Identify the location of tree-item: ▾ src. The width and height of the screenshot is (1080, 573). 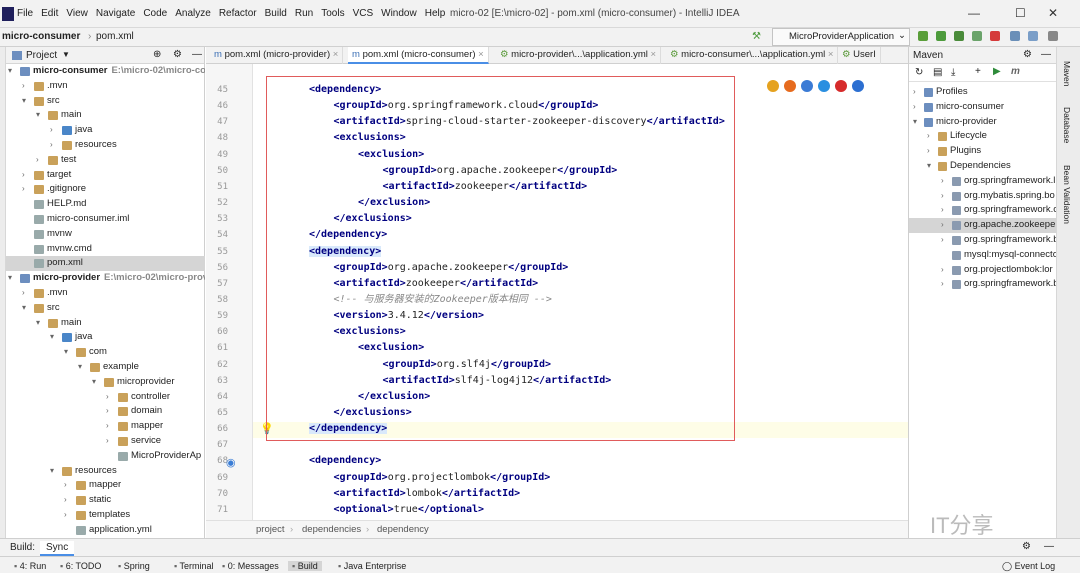
(102, 101).